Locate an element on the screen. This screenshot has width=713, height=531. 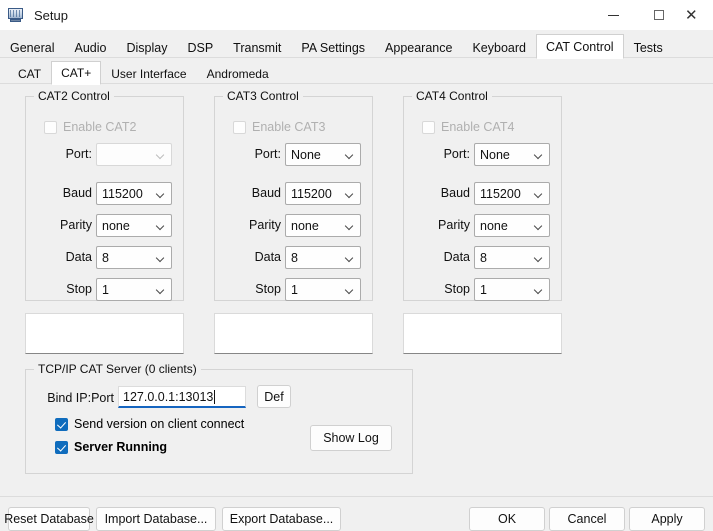
cat2-control-baud-label: Baud is located at coordinates (77, 193).